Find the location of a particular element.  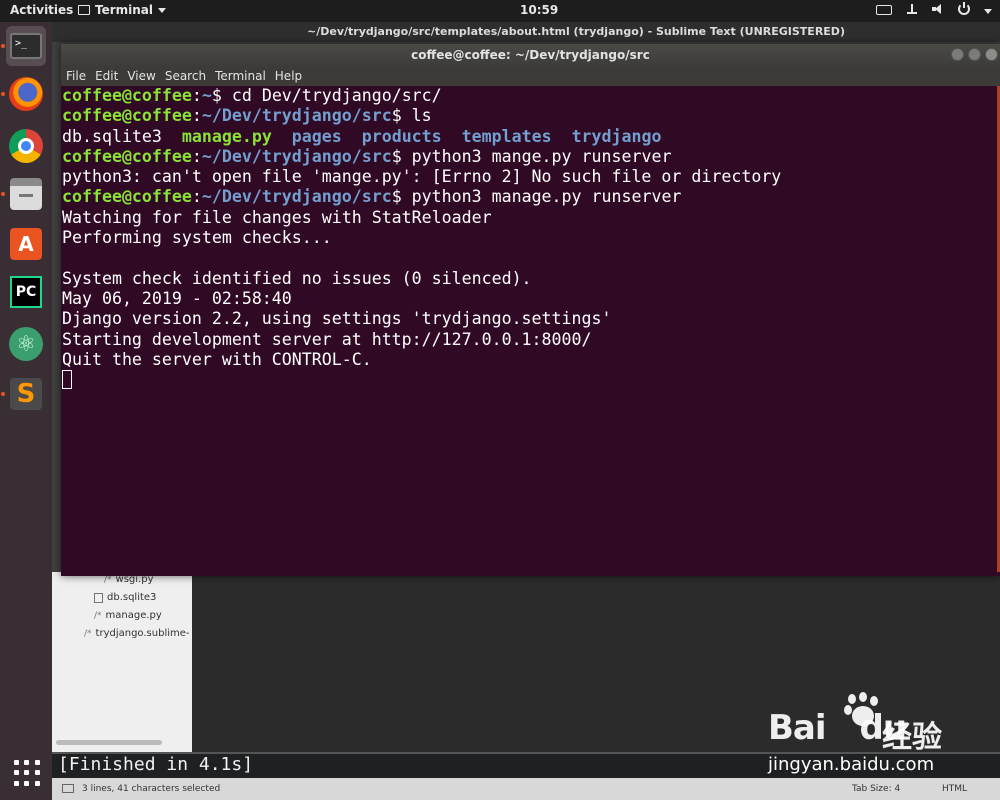

dock-item-sublime-text: S is located at coordinates (26, 394).